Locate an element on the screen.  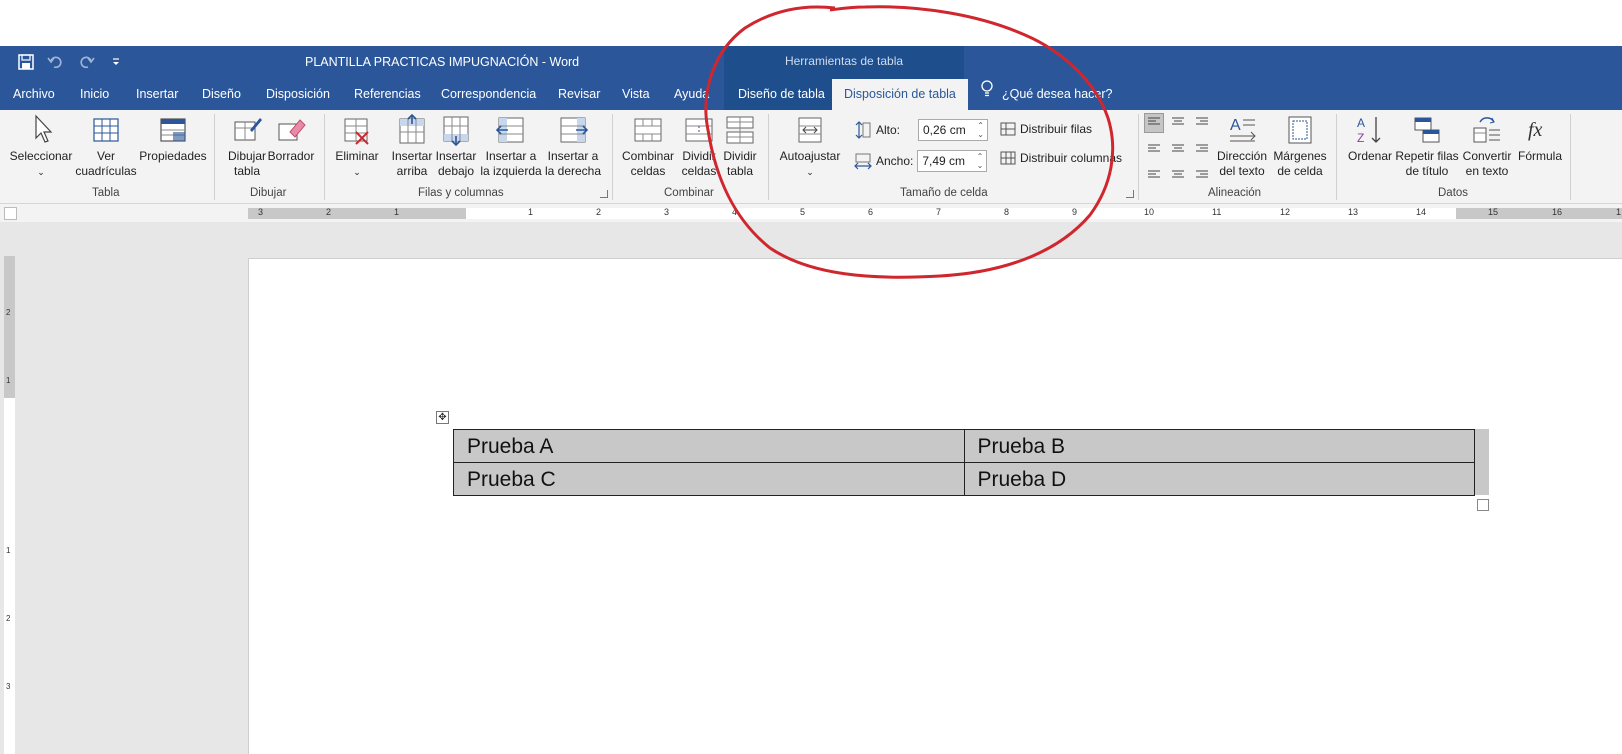
table-move-handle-icon: ✥ is located at coordinates (442, 417).